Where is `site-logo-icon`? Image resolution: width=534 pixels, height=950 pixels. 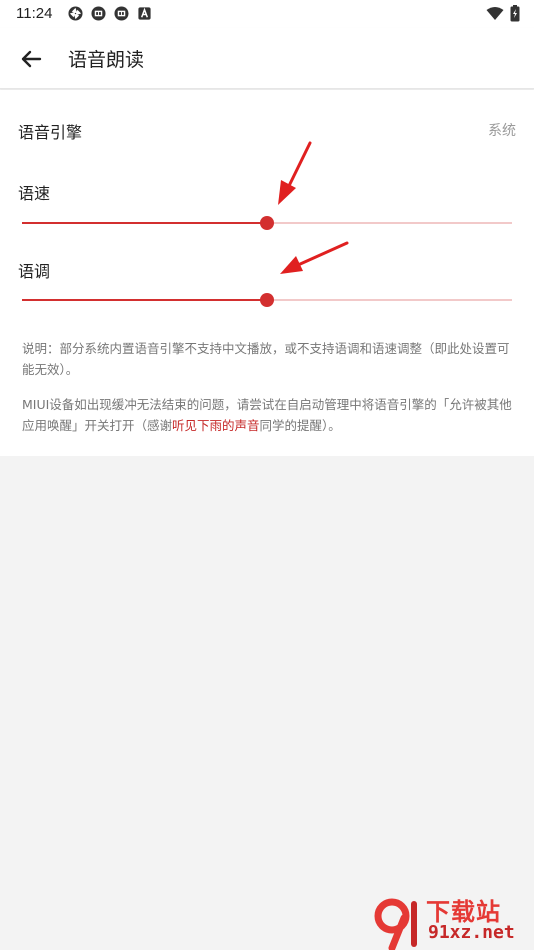 site-logo-icon is located at coordinates (395, 924).